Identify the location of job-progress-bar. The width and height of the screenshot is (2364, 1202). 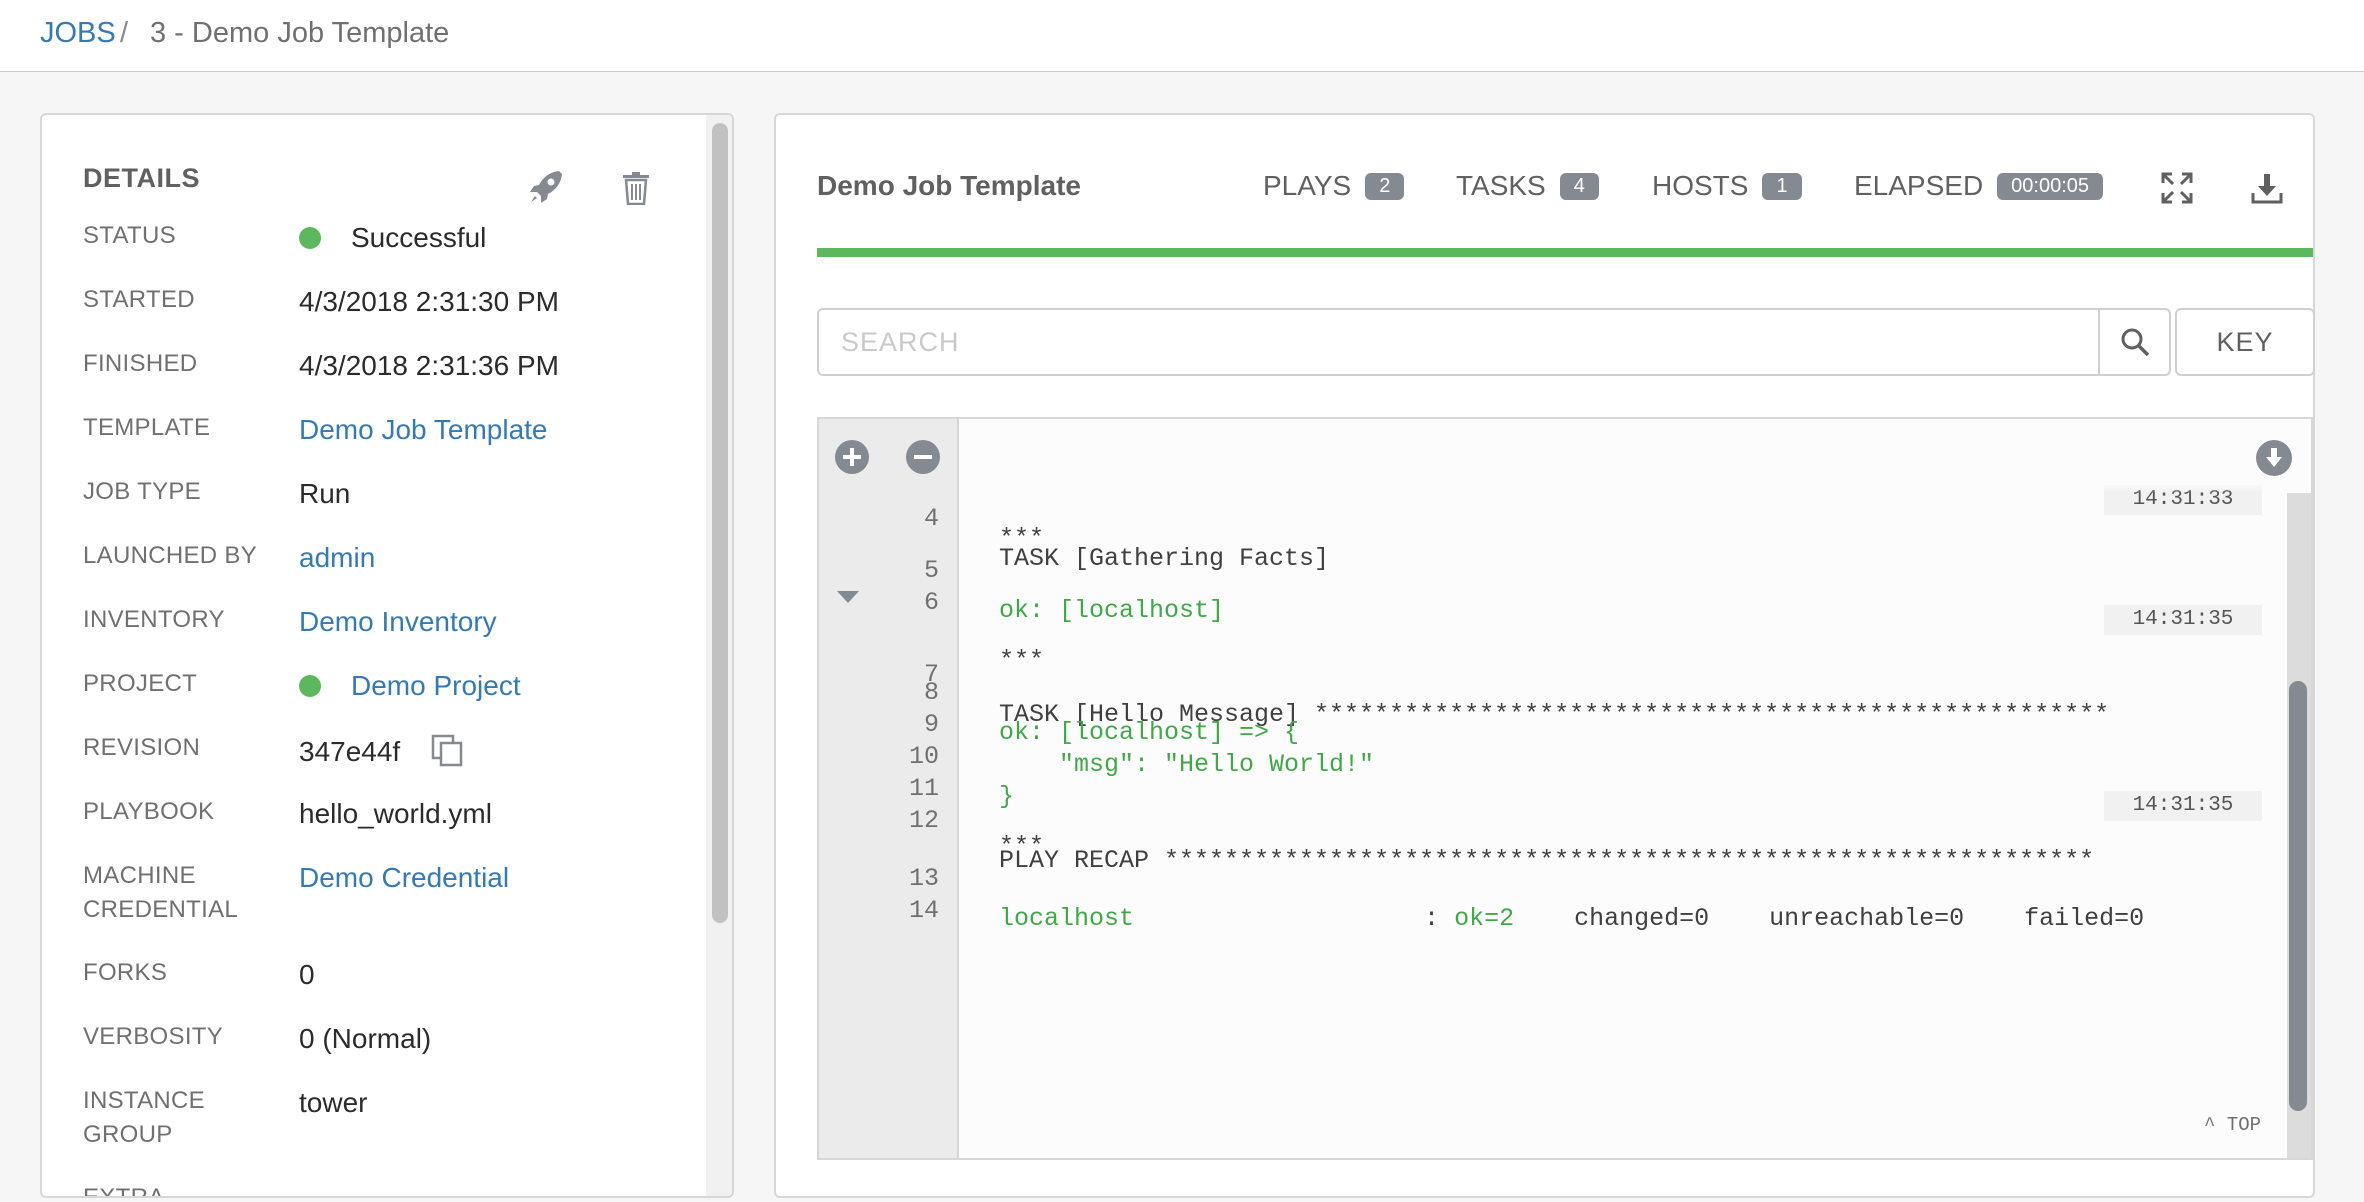
(1565, 252).